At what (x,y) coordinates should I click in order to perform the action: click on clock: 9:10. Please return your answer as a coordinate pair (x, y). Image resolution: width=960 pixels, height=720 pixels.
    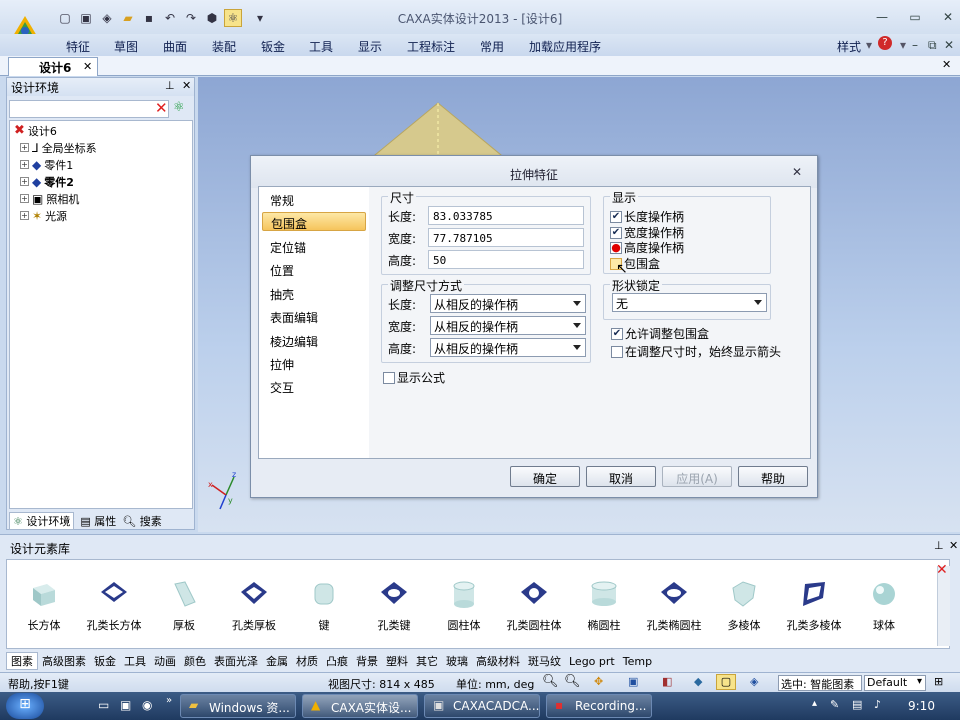
    Looking at the image, I should click on (921, 706).